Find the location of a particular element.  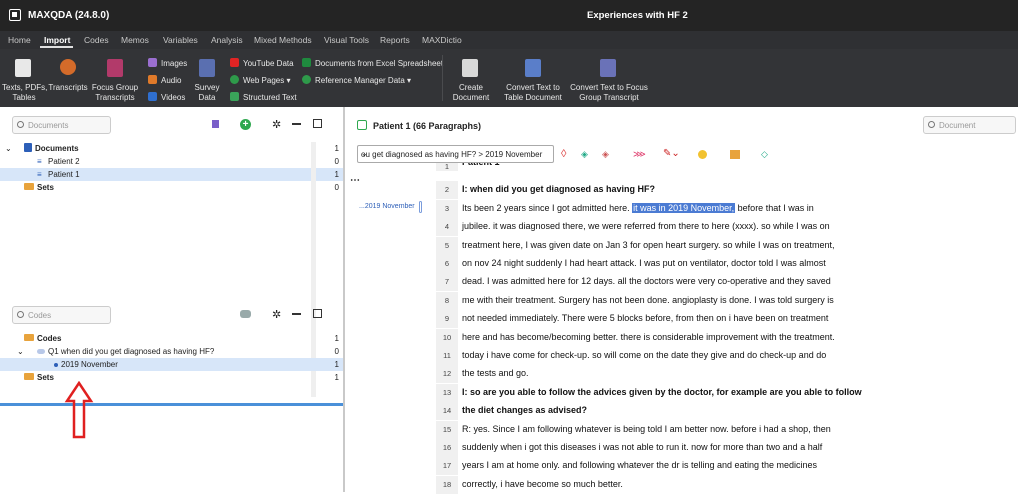

pane-divider is located at coordinates (171, 404).